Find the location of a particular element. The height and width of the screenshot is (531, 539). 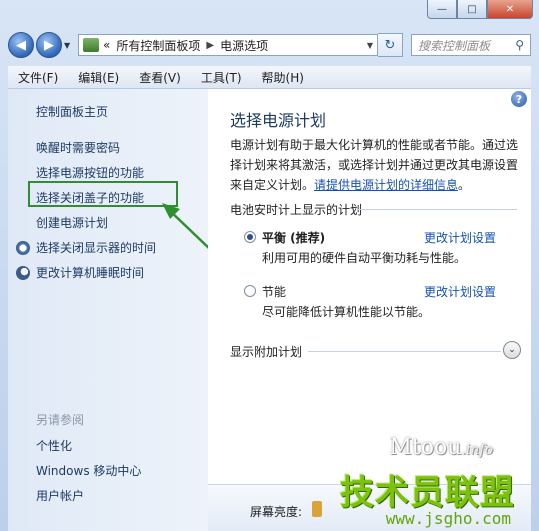

breadcrumb-overflow: « is located at coordinates (106, 45).